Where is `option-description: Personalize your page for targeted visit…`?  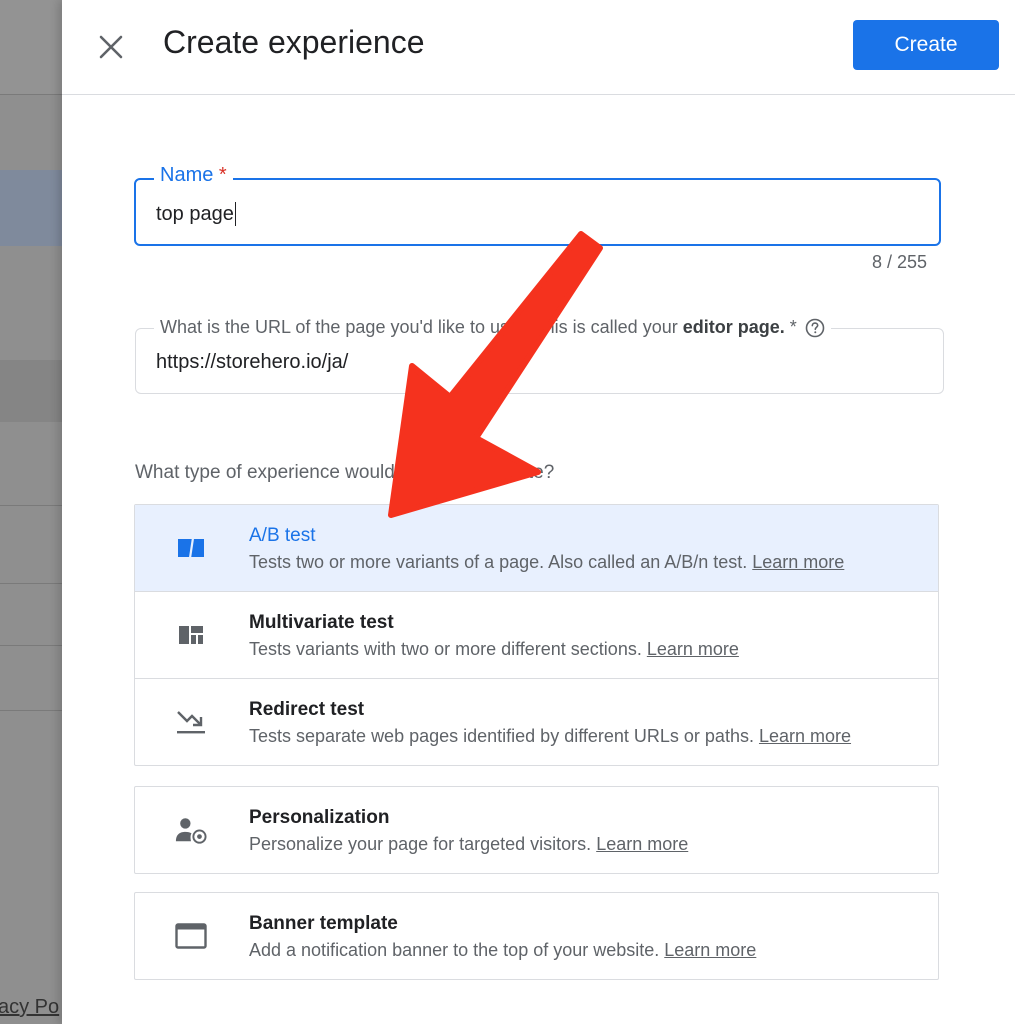 option-description: Personalize your page for targeted visit… is located at coordinates (468, 844).